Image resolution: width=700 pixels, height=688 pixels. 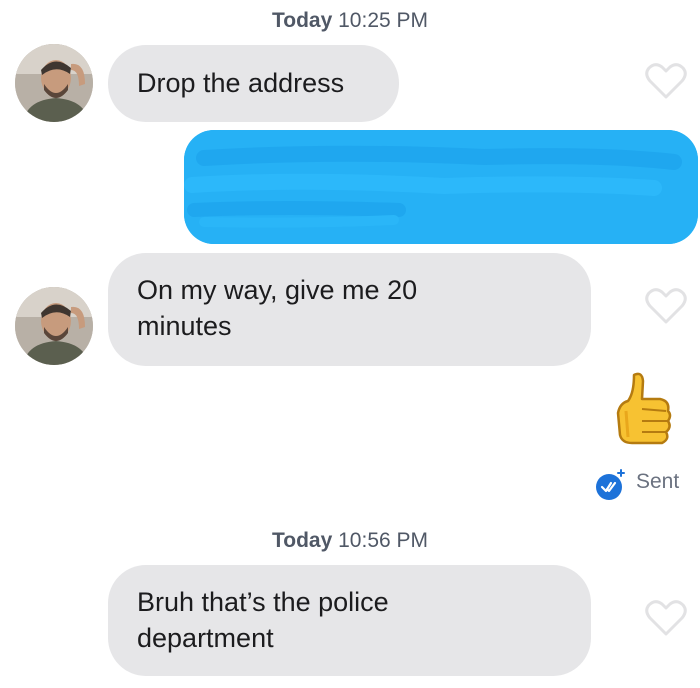 What do you see at coordinates (241, 83) in the screenshot?
I see `message-text: Drop the address` at bounding box center [241, 83].